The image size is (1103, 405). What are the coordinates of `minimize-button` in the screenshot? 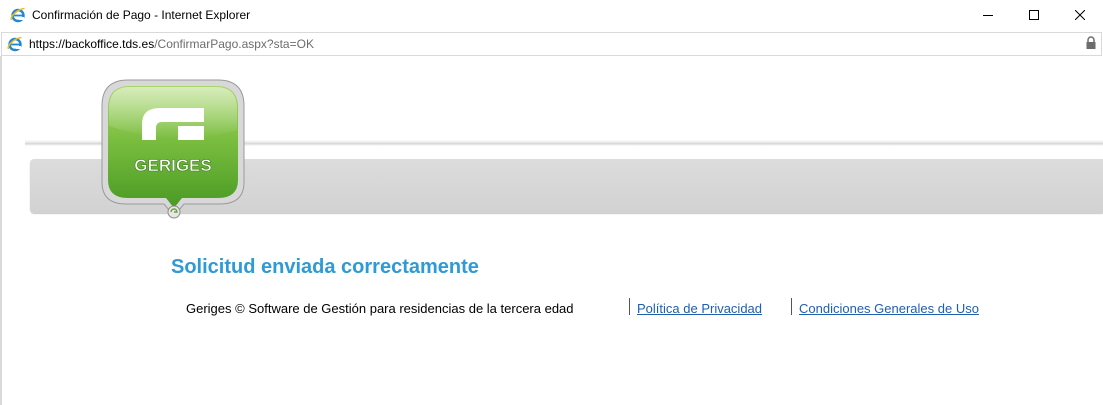 It's located at (988, 15).